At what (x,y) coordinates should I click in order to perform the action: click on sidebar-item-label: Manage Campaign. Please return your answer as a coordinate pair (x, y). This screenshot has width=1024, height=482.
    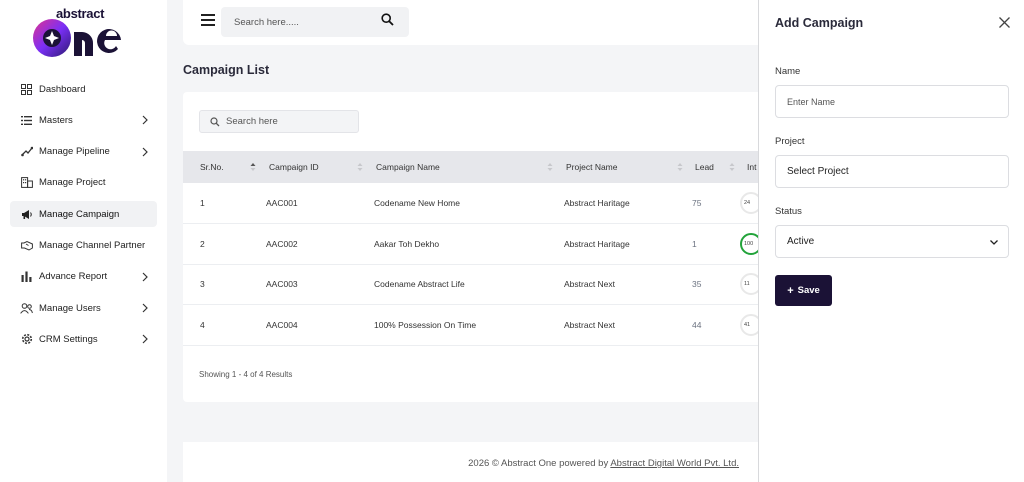
    Looking at the image, I should click on (79, 214).